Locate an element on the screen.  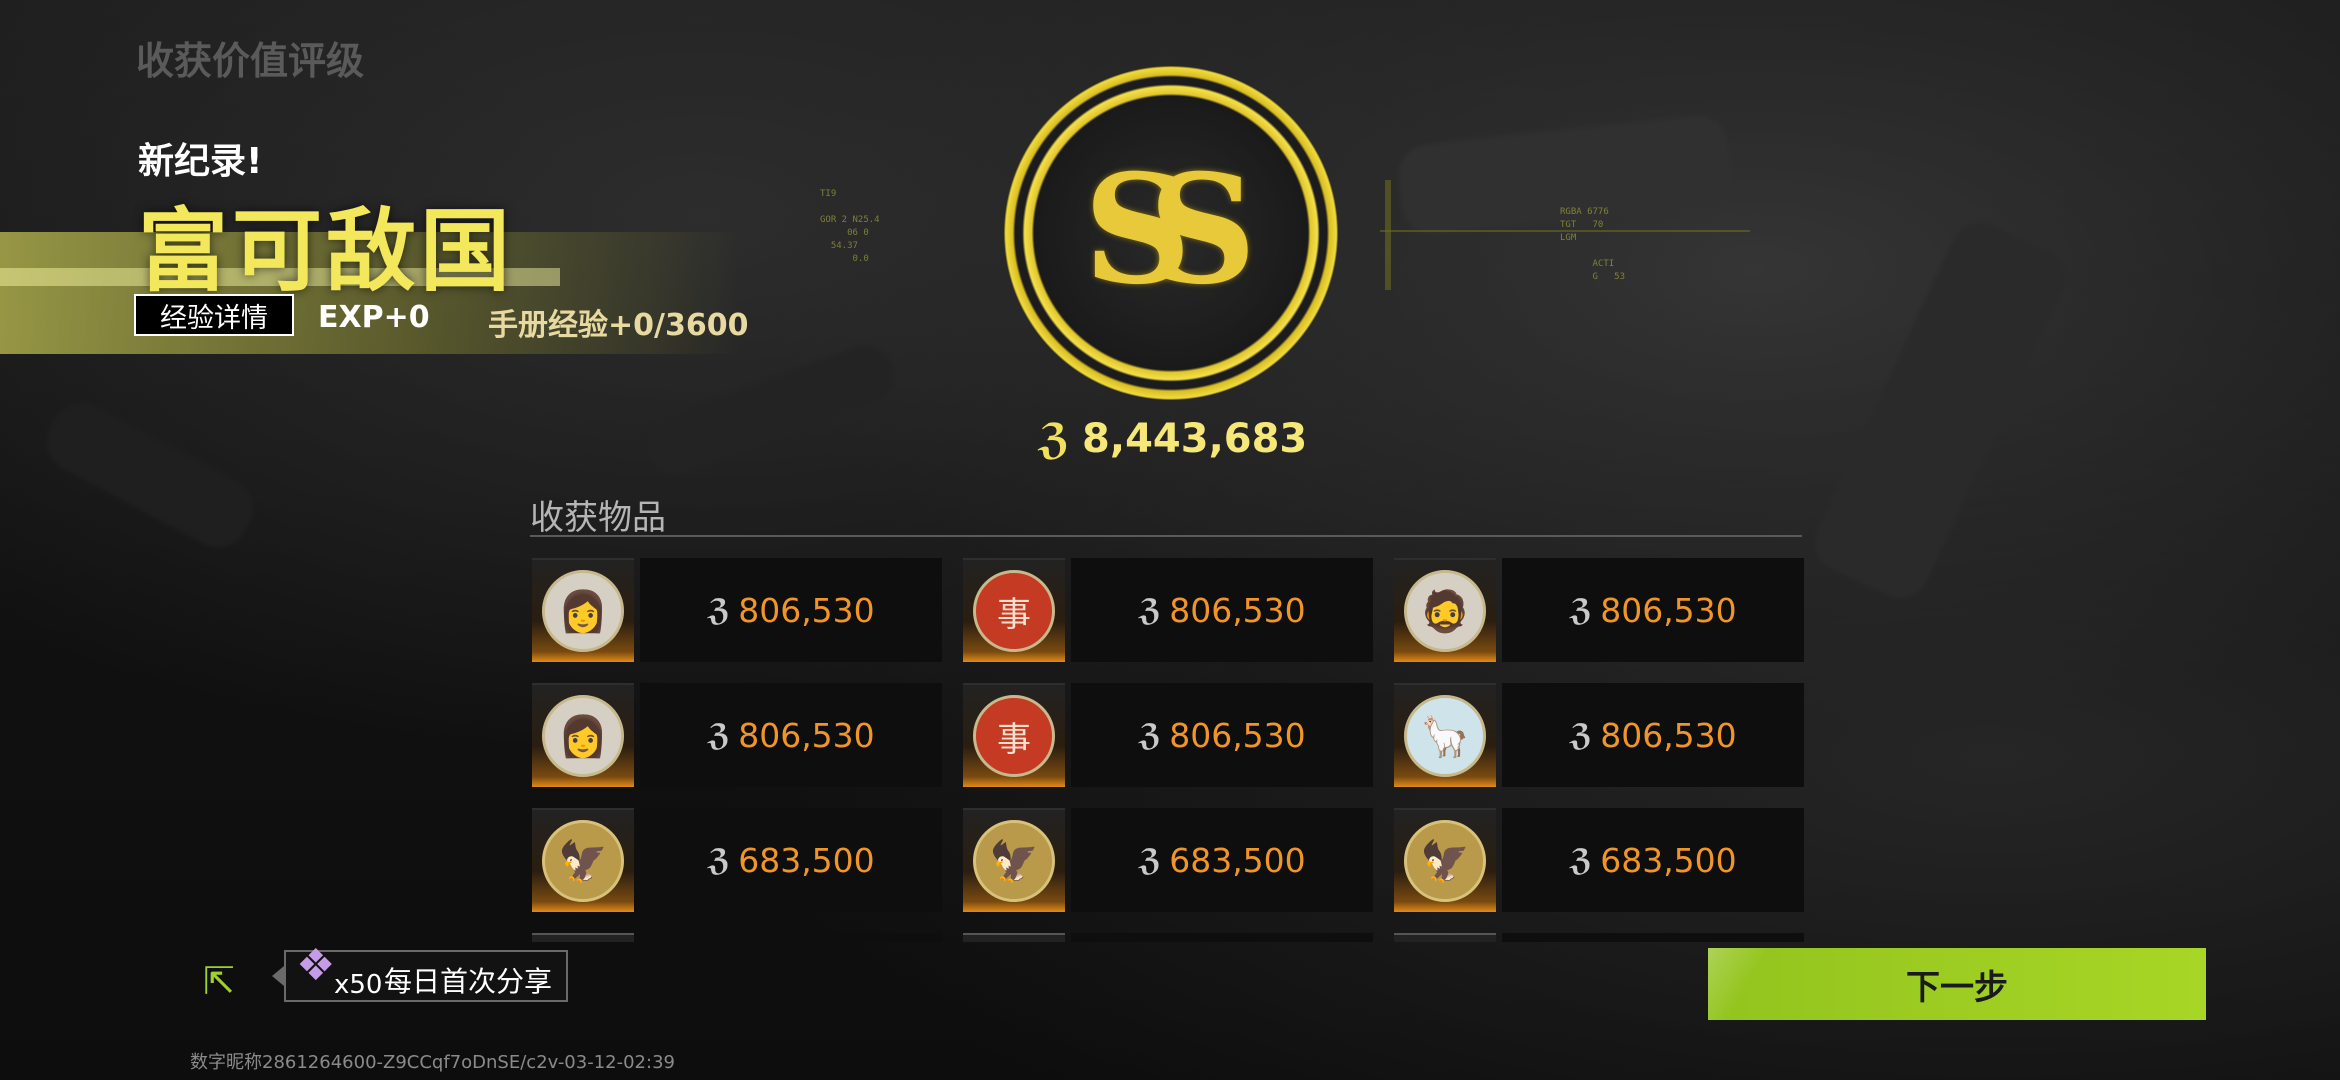
total-value: ℨ 8,443,683 is located at coordinates (1172, 438).